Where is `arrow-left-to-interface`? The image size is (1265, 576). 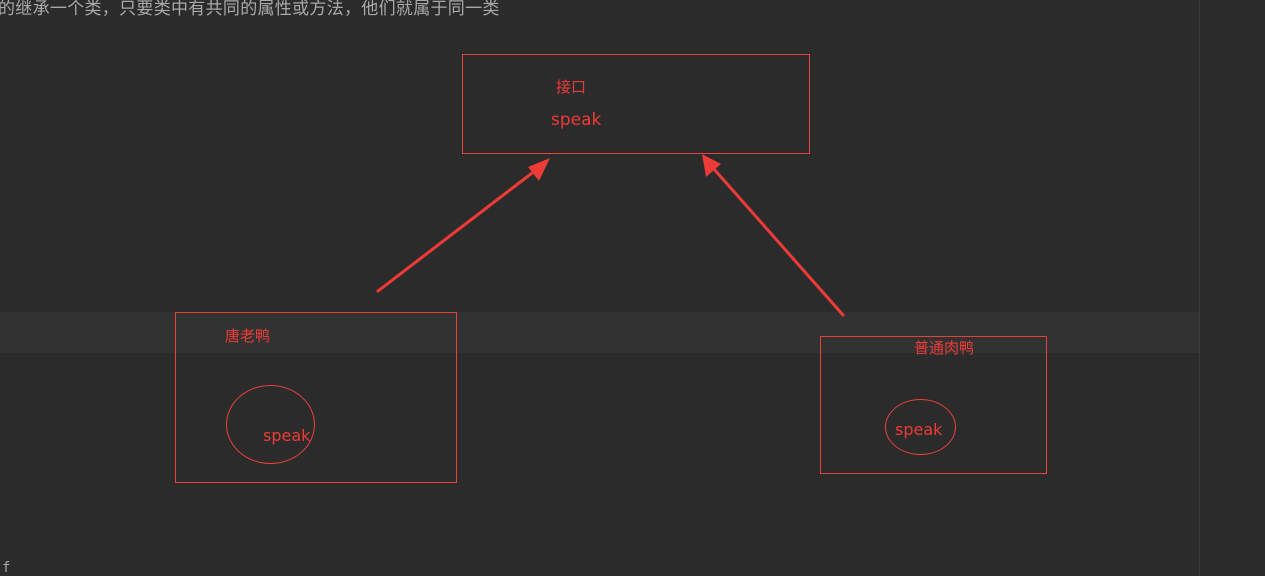 arrow-left-to-interface is located at coordinates (463, 225).